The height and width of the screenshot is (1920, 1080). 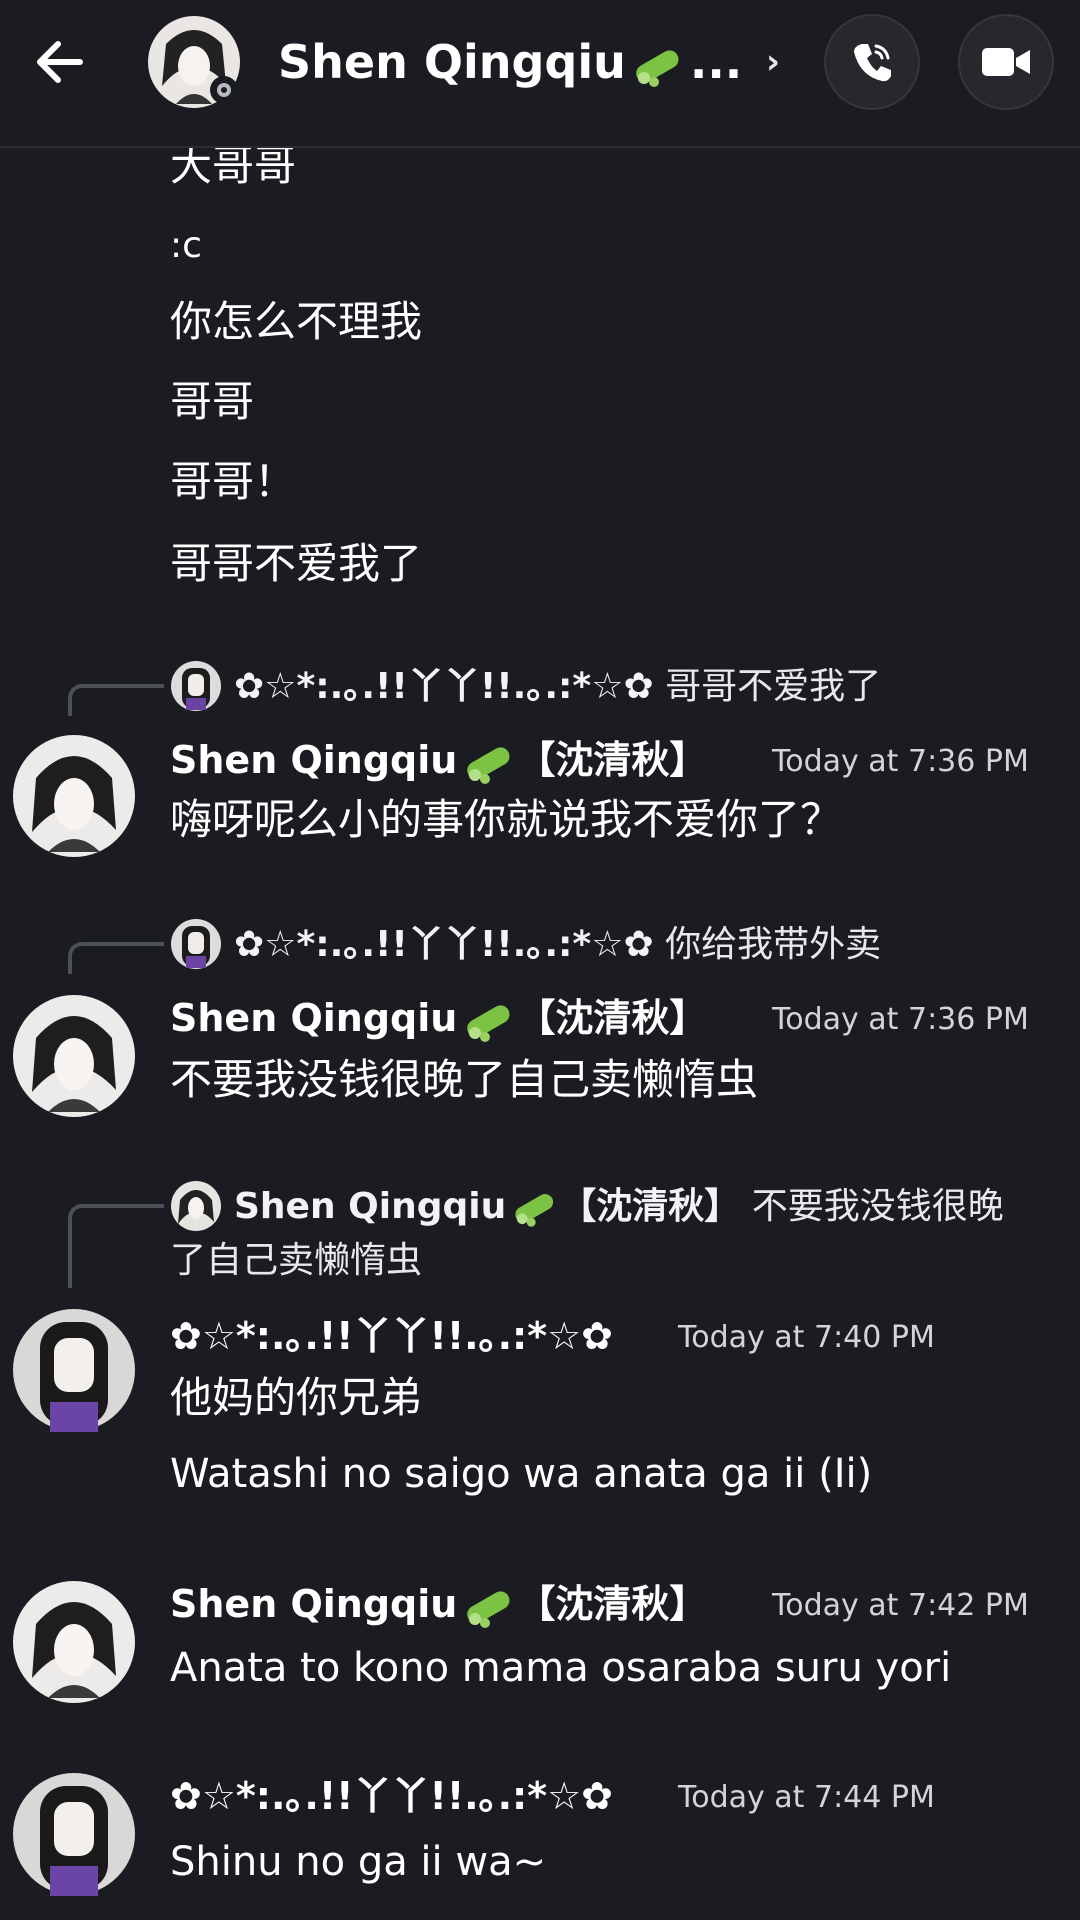 What do you see at coordinates (296, 1261) in the screenshot?
I see `reply-preview-continued: 了自己卖懒惰虫` at bounding box center [296, 1261].